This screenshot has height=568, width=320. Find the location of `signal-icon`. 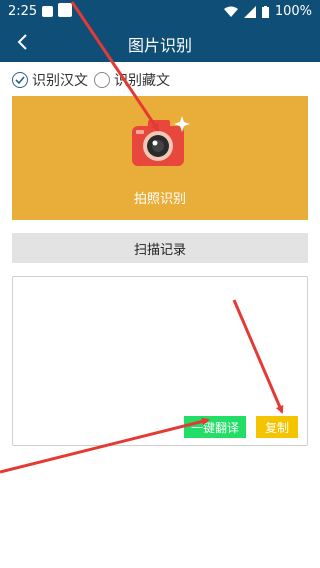

signal-icon is located at coordinates (249, 11).